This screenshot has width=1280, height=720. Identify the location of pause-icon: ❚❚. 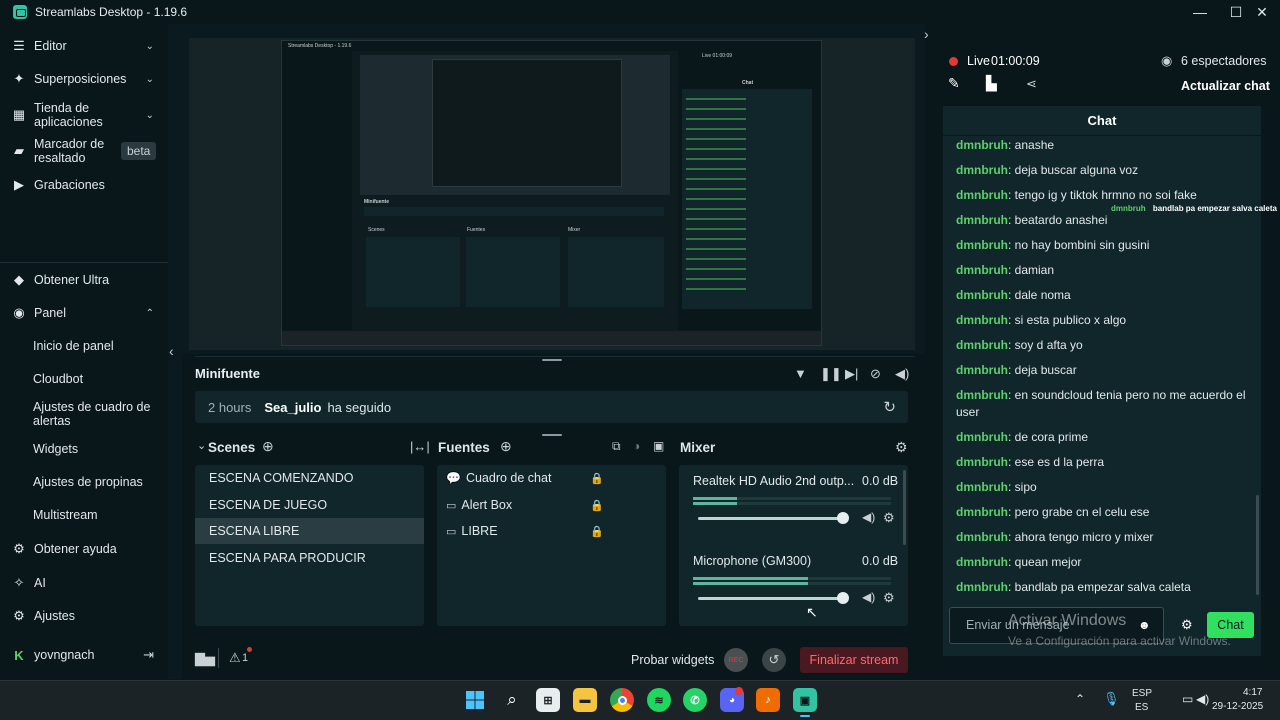
(831, 374).